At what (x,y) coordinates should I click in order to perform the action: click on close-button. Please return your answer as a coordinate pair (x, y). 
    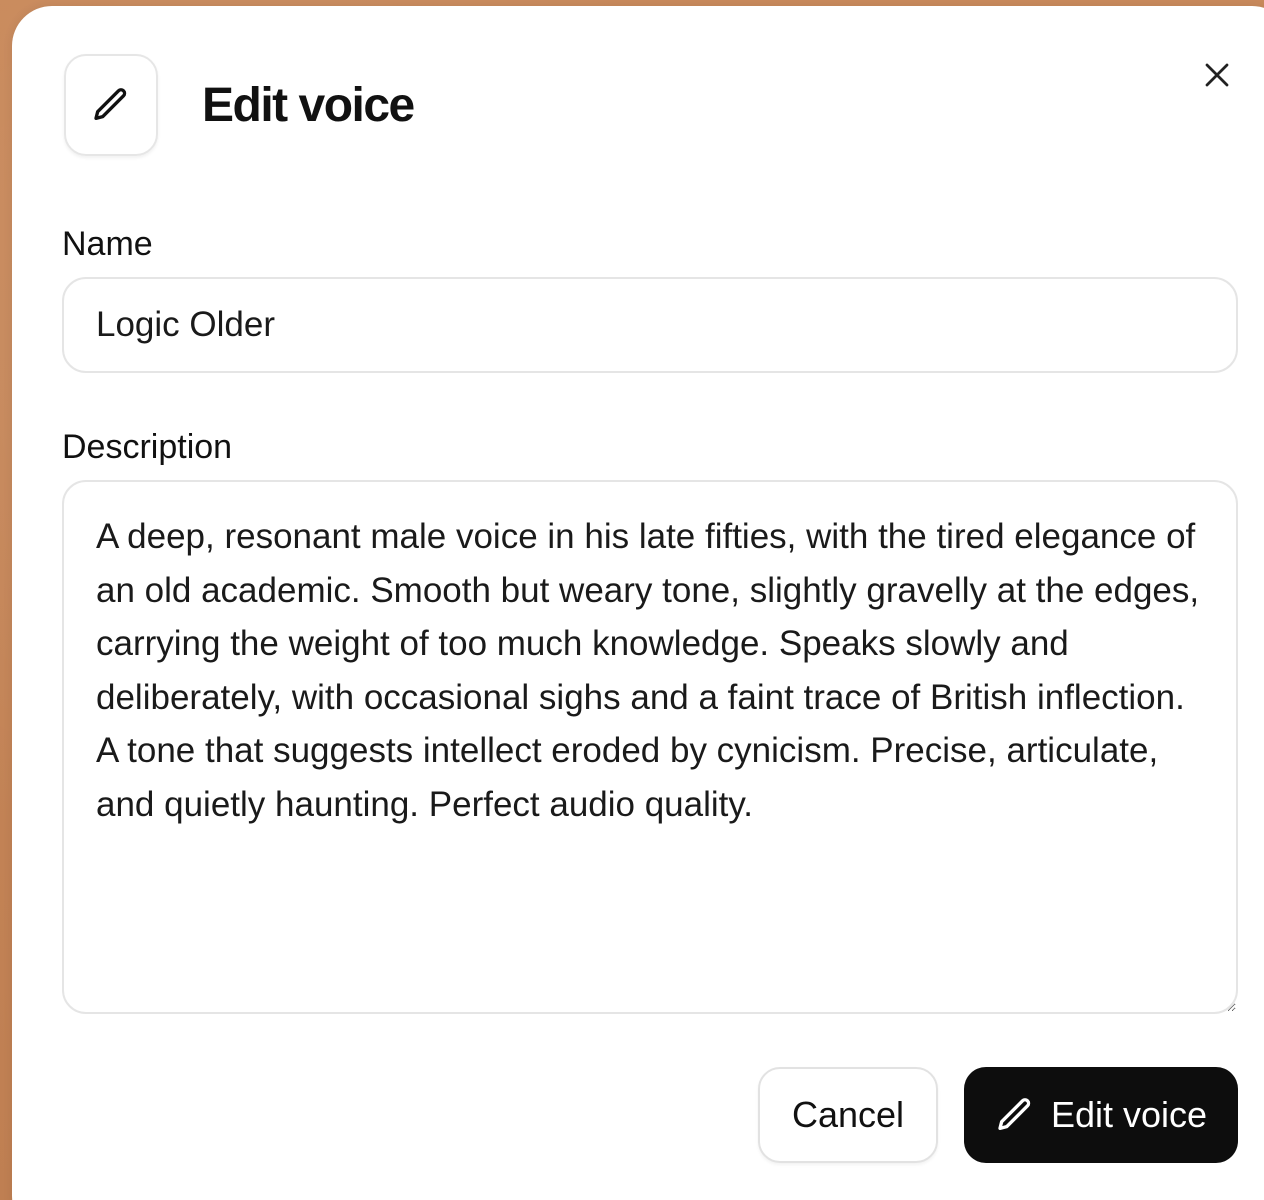
    Looking at the image, I should click on (1217, 75).